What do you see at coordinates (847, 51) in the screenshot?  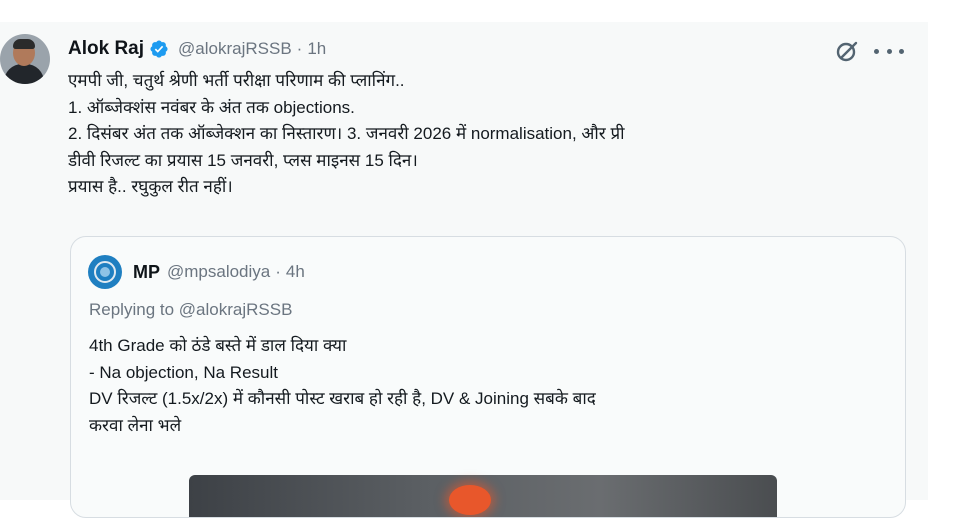 I see `grok-icon` at bounding box center [847, 51].